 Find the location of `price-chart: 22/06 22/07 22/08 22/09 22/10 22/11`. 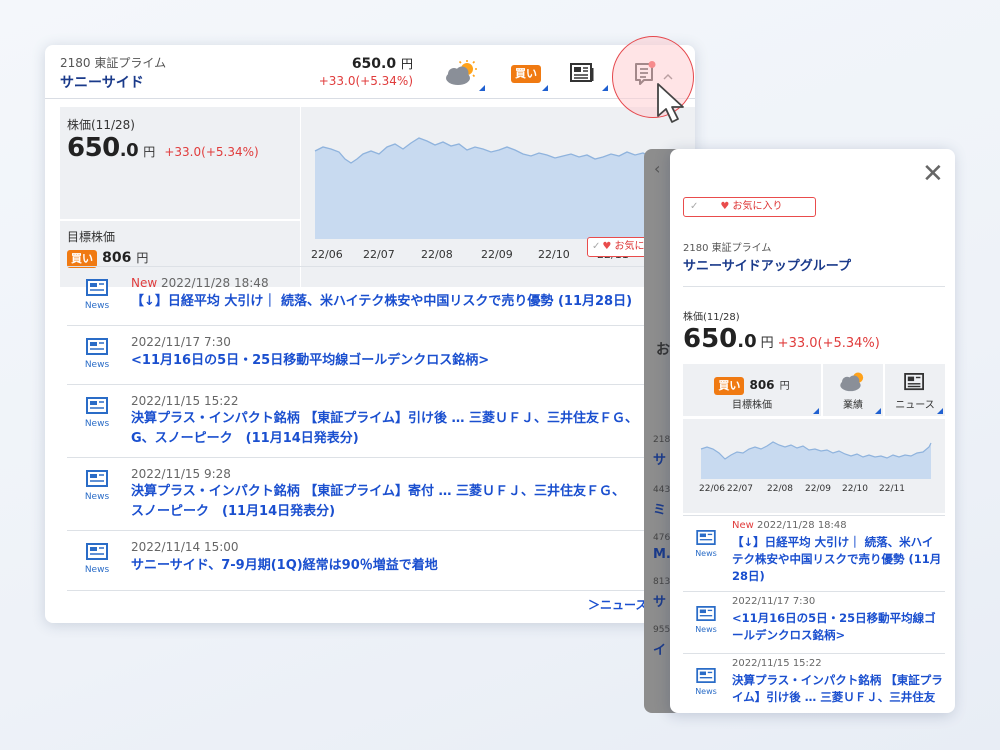

price-chart: 22/06 22/07 22/08 22/09 22/10 22/11 is located at coordinates (498, 197).